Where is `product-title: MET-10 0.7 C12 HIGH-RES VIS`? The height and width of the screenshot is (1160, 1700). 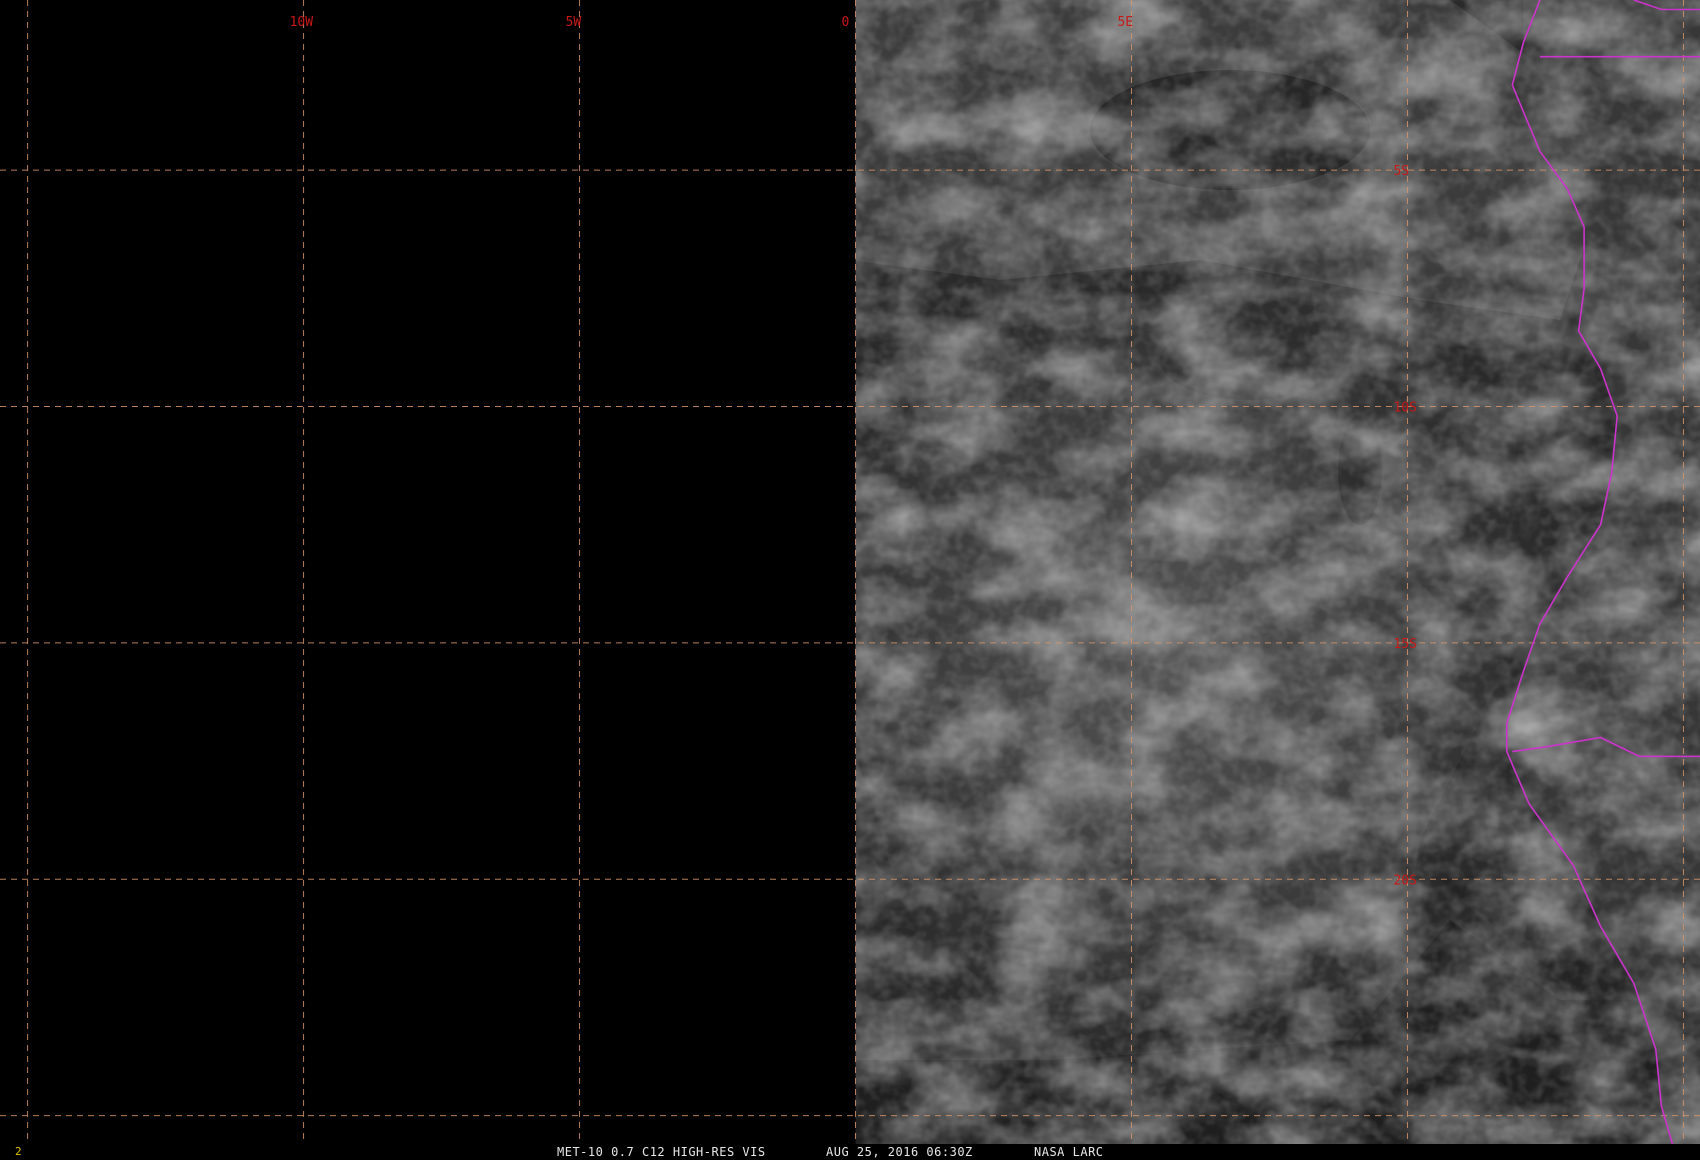 product-title: MET-10 0.7 C12 HIGH-RES VIS is located at coordinates (661, 1152).